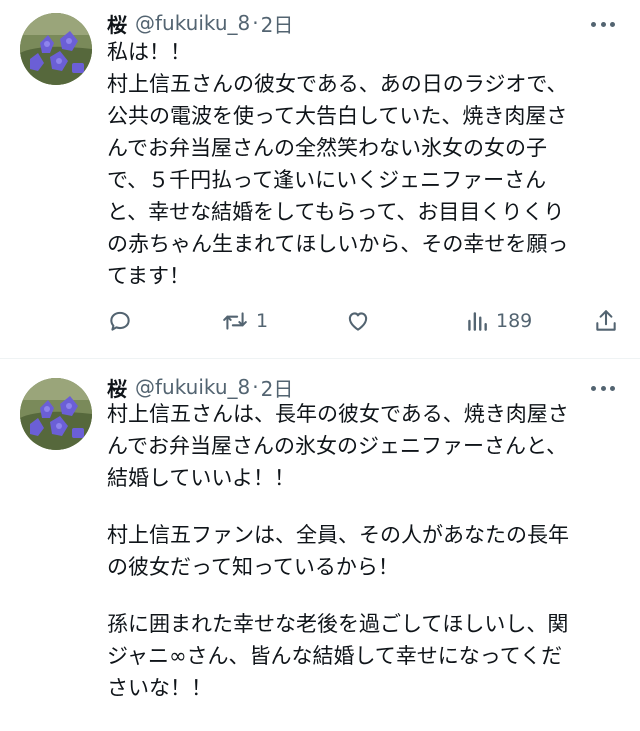 This screenshot has height=731, width=640. Describe the element at coordinates (235, 321) in the screenshot. I see `retweet-icon` at that location.